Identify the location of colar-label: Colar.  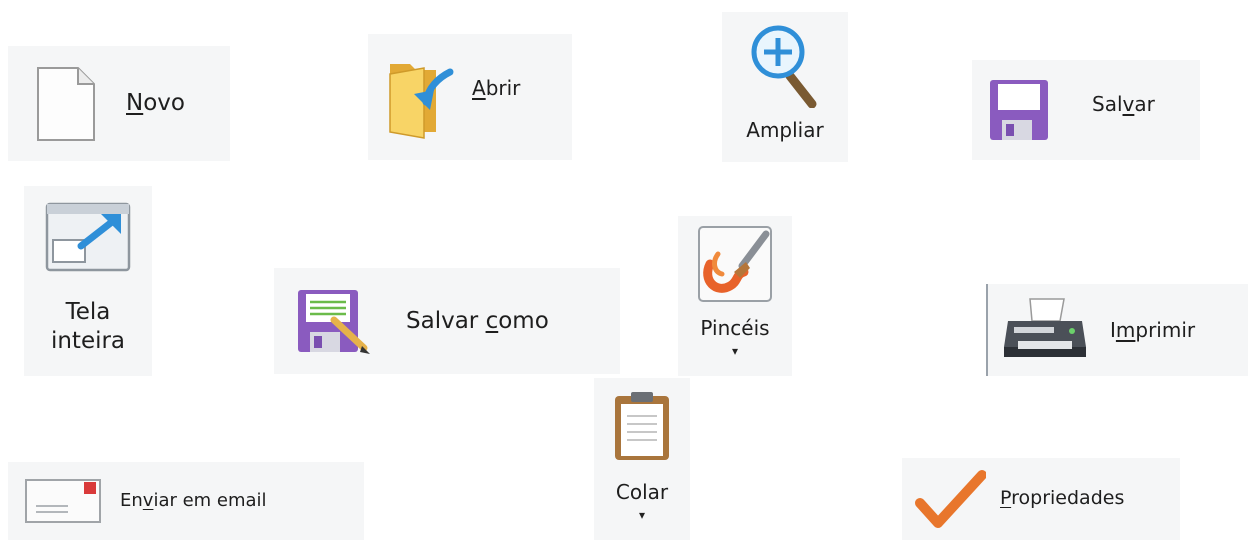
(642, 492).